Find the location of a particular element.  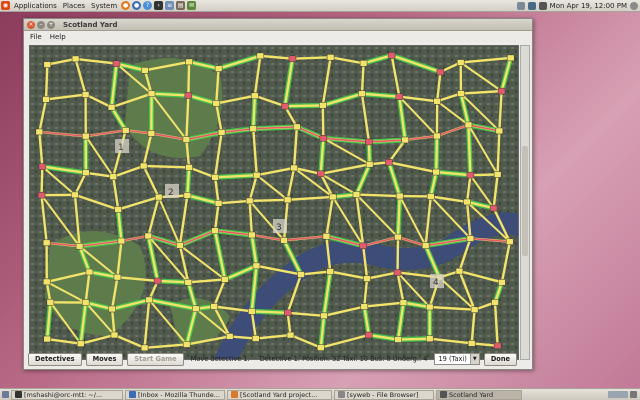

applications-menu: Applications is located at coordinates (35, 6).